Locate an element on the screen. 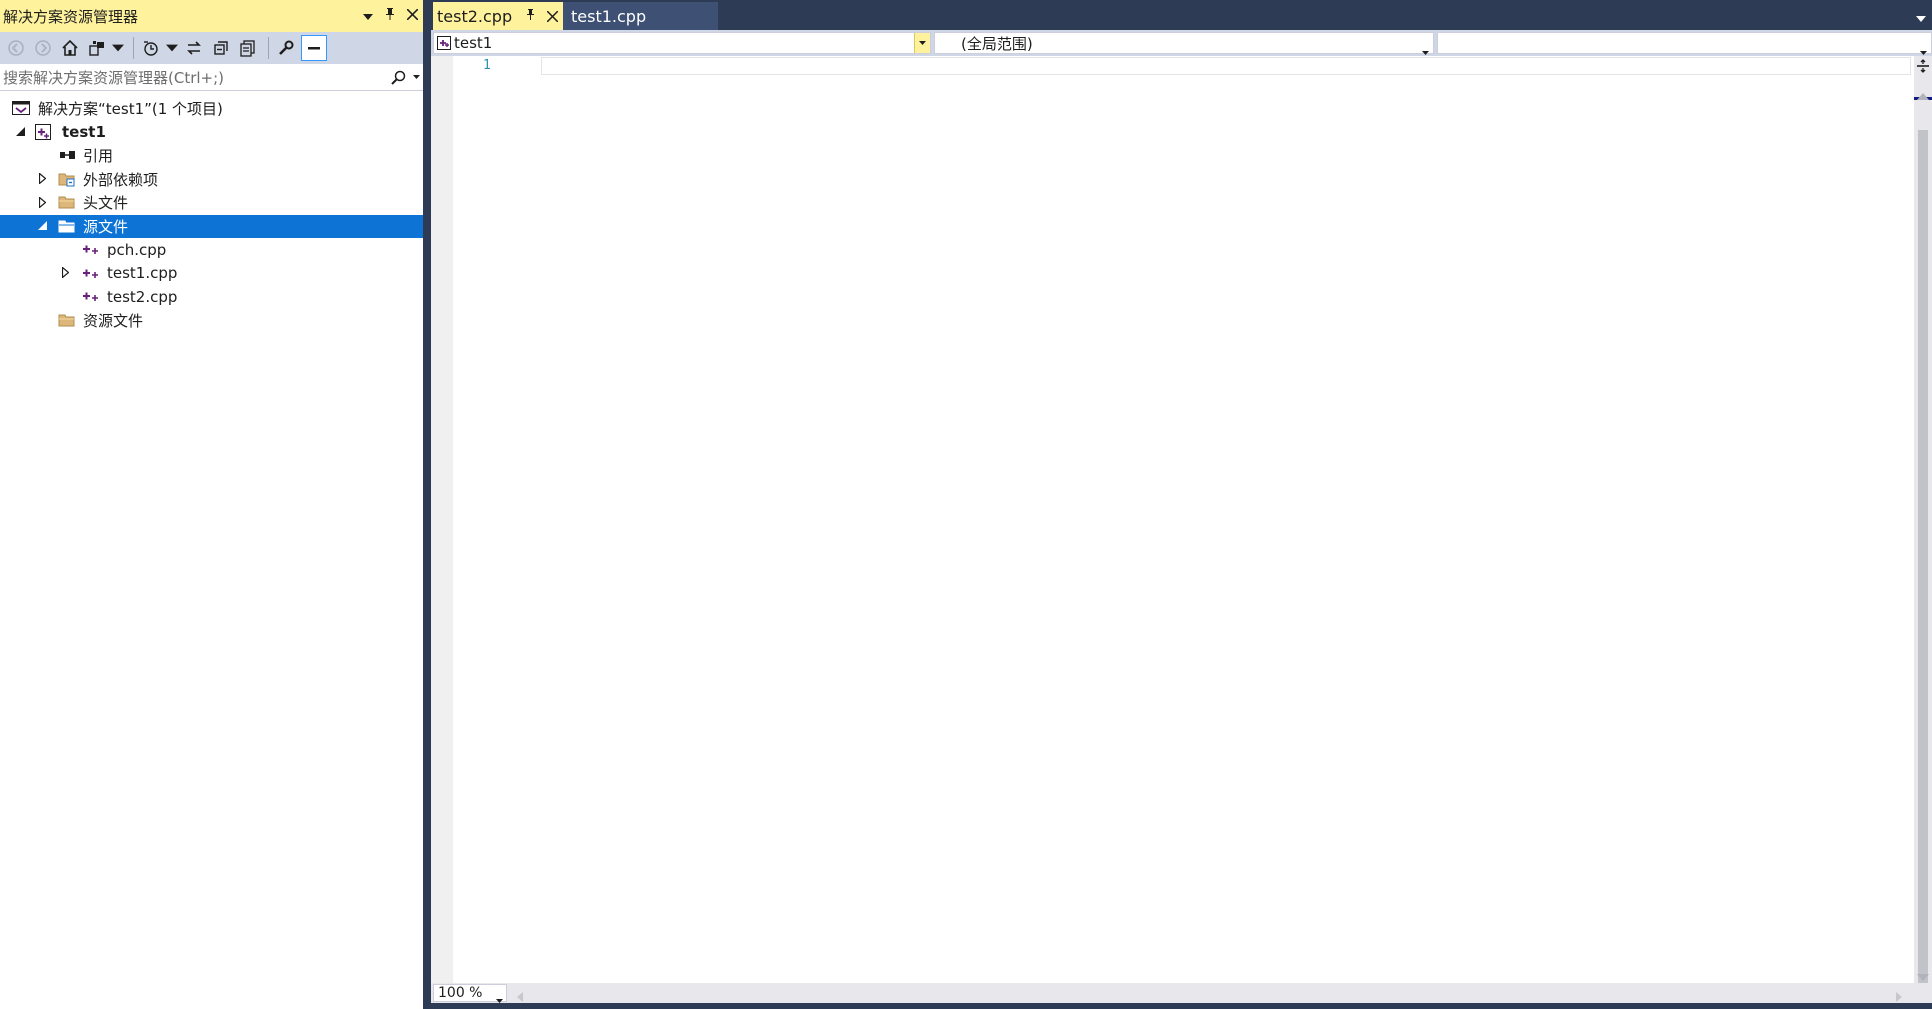 Image resolution: width=1932 pixels, height=1009 pixels. preview-selected-items-icon is located at coordinates (314, 48).